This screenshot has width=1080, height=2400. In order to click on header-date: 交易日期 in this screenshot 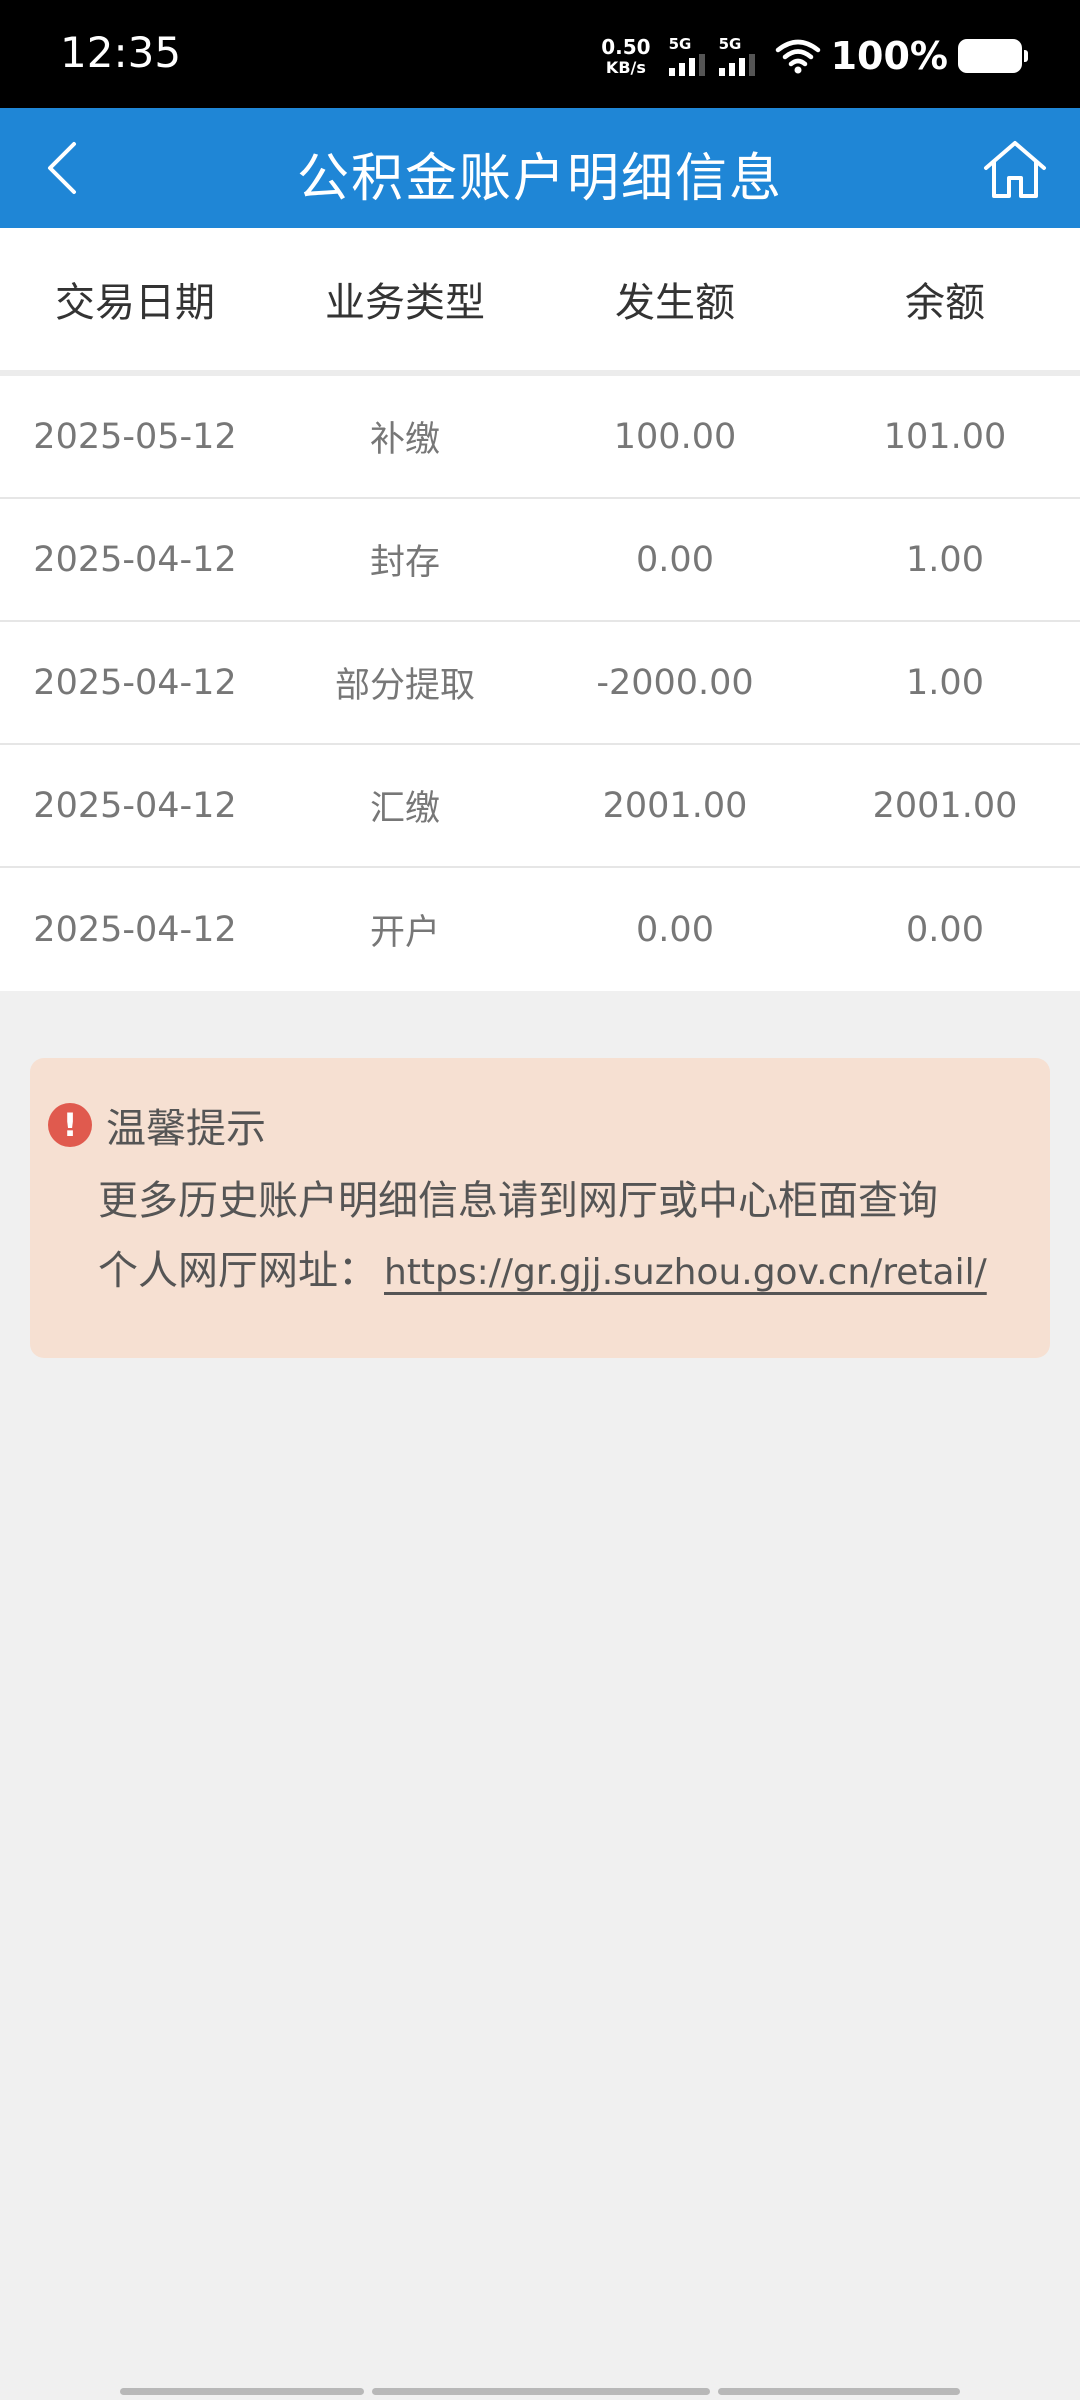, I will do `click(135, 303)`.